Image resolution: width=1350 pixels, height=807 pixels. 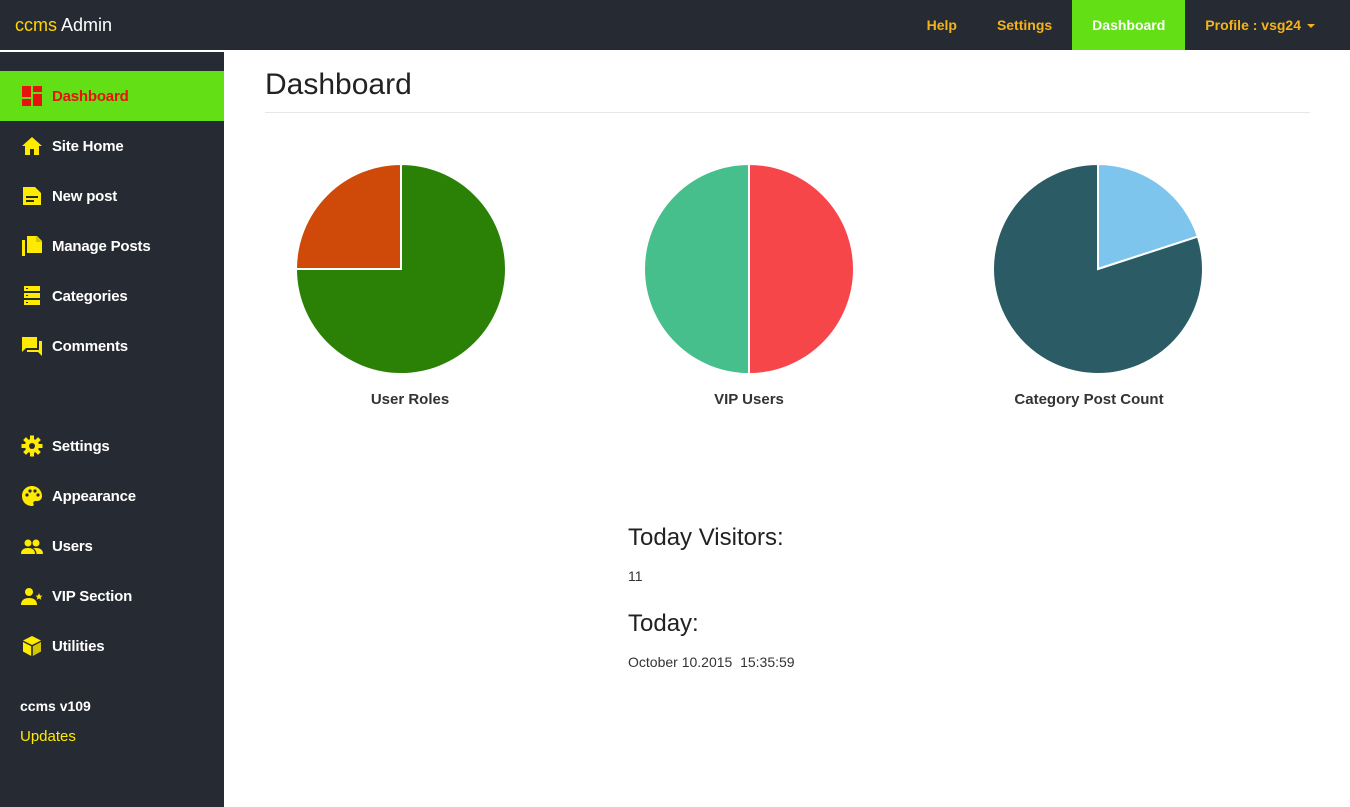 I want to click on today-datetime-value: October 10.2015 15:35:59, so click(x=711, y=662).